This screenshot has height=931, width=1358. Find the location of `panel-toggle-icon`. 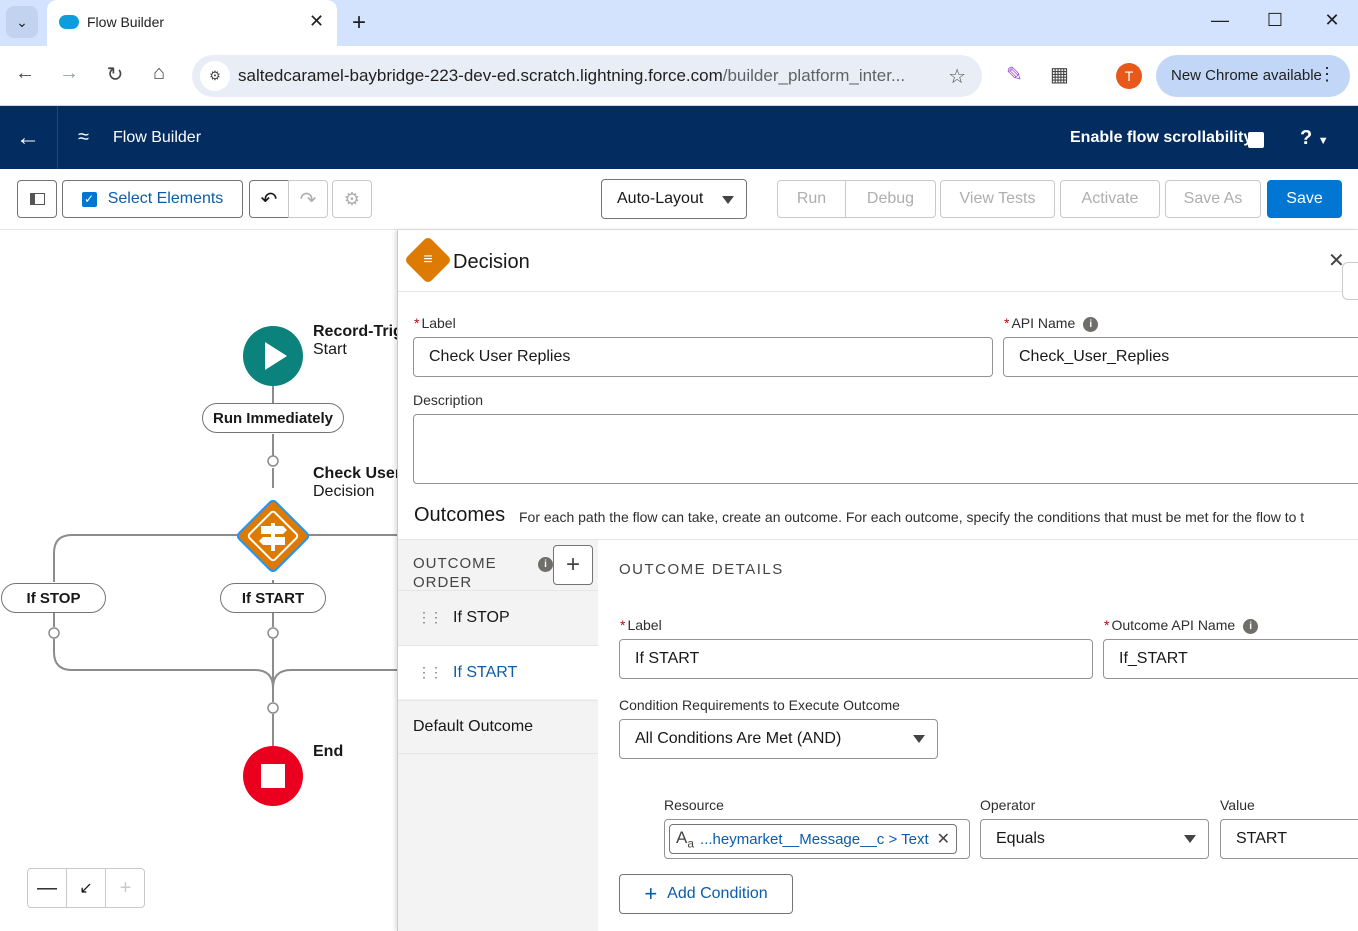

panel-toggle-icon is located at coordinates (37, 199).